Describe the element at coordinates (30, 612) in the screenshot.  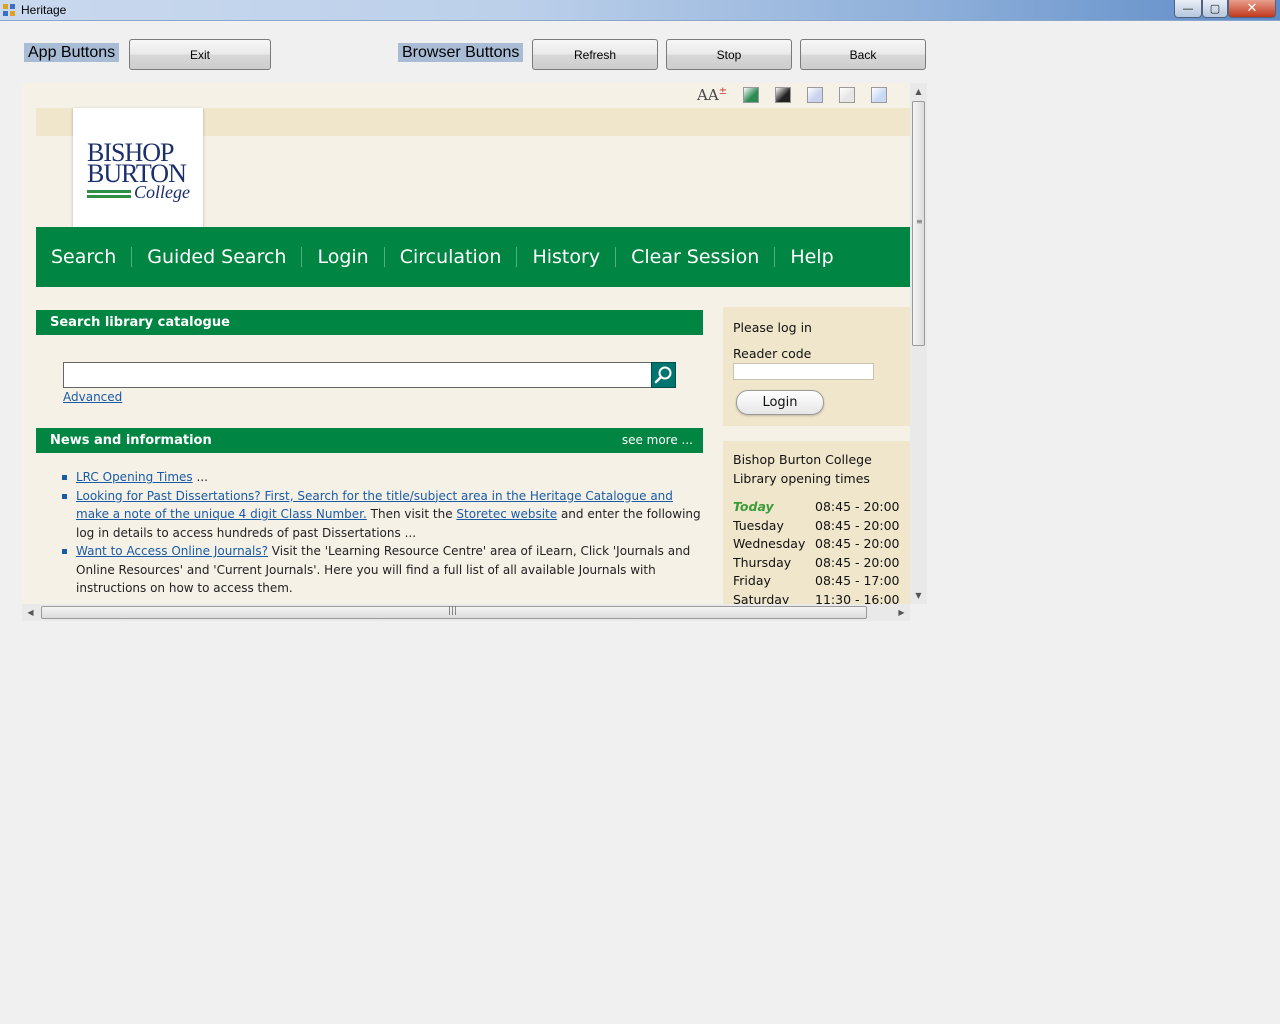
I see `scroll-left-icon: ◀` at that location.